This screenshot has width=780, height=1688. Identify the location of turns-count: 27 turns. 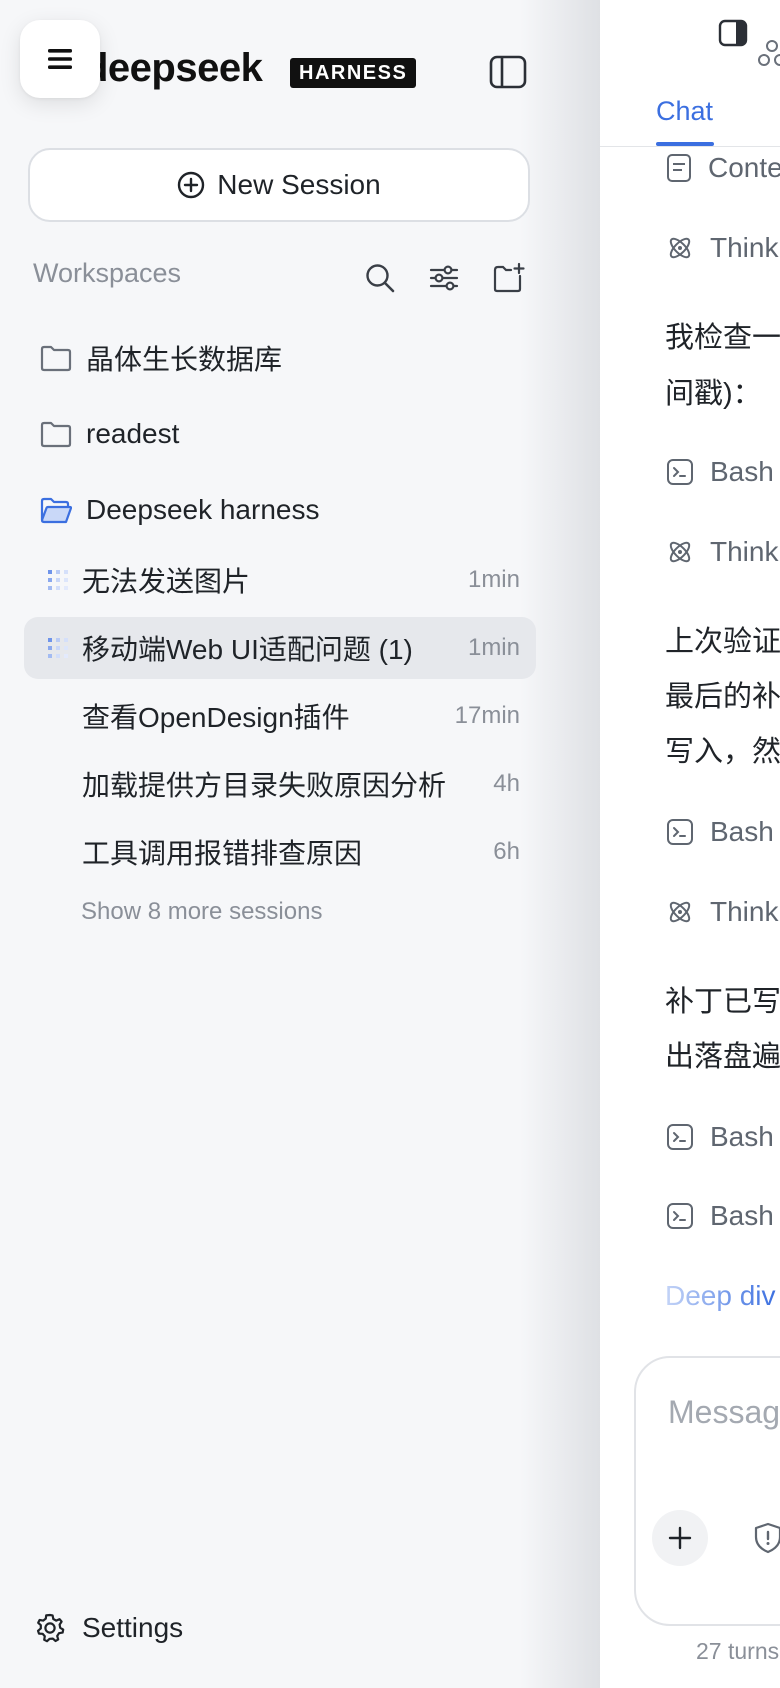
(738, 1651).